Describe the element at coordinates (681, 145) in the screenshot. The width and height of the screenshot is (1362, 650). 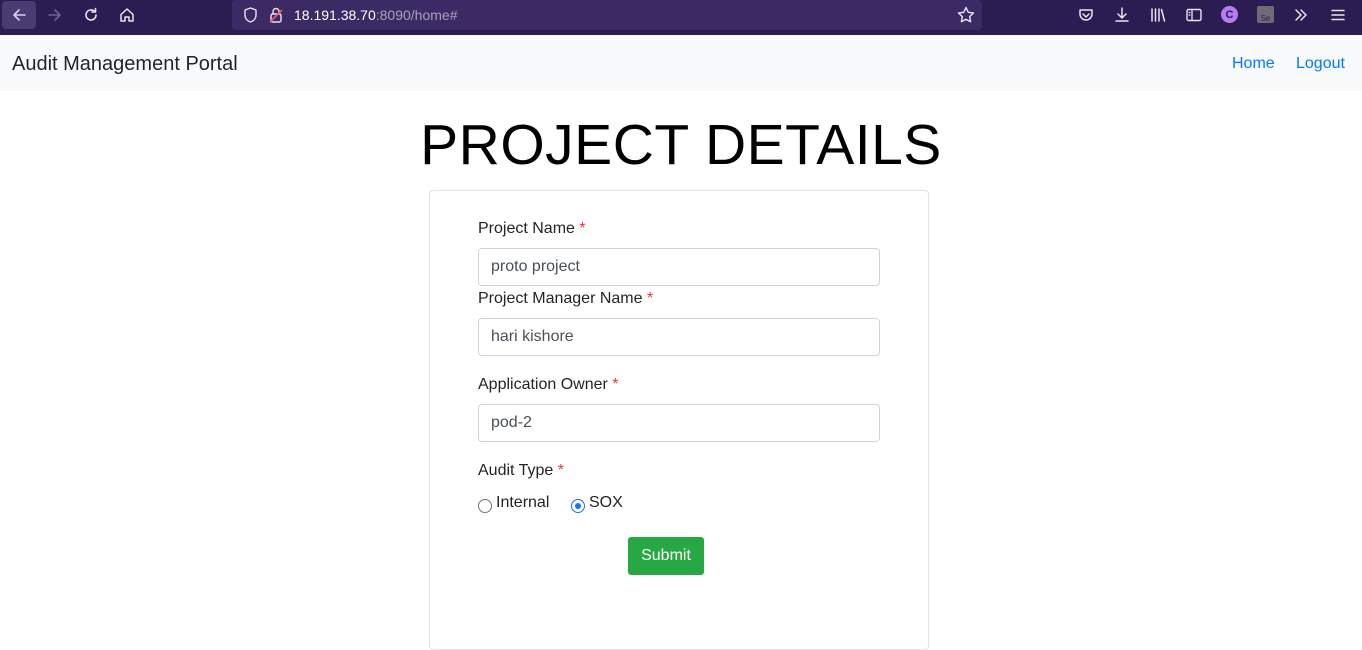
I see `page-title: PROJECT DETAILS` at that location.